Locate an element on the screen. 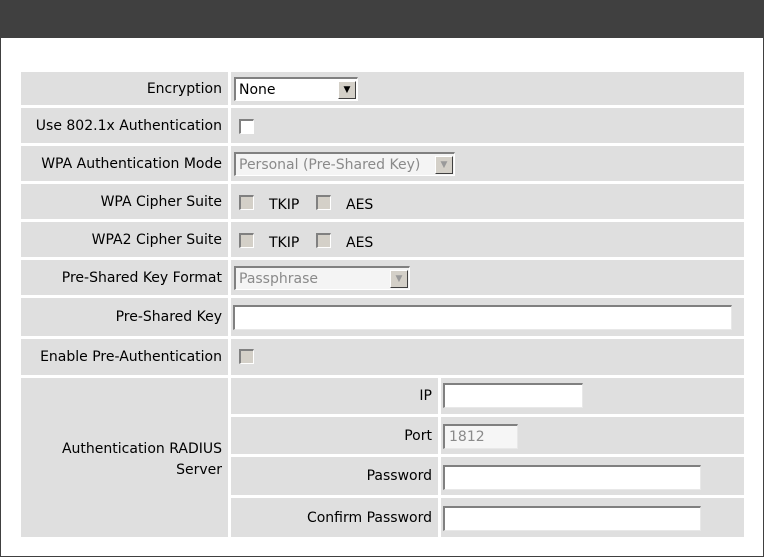 This screenshot has height=557, width=764. radius-password-input is located at coordinates (572, 477).